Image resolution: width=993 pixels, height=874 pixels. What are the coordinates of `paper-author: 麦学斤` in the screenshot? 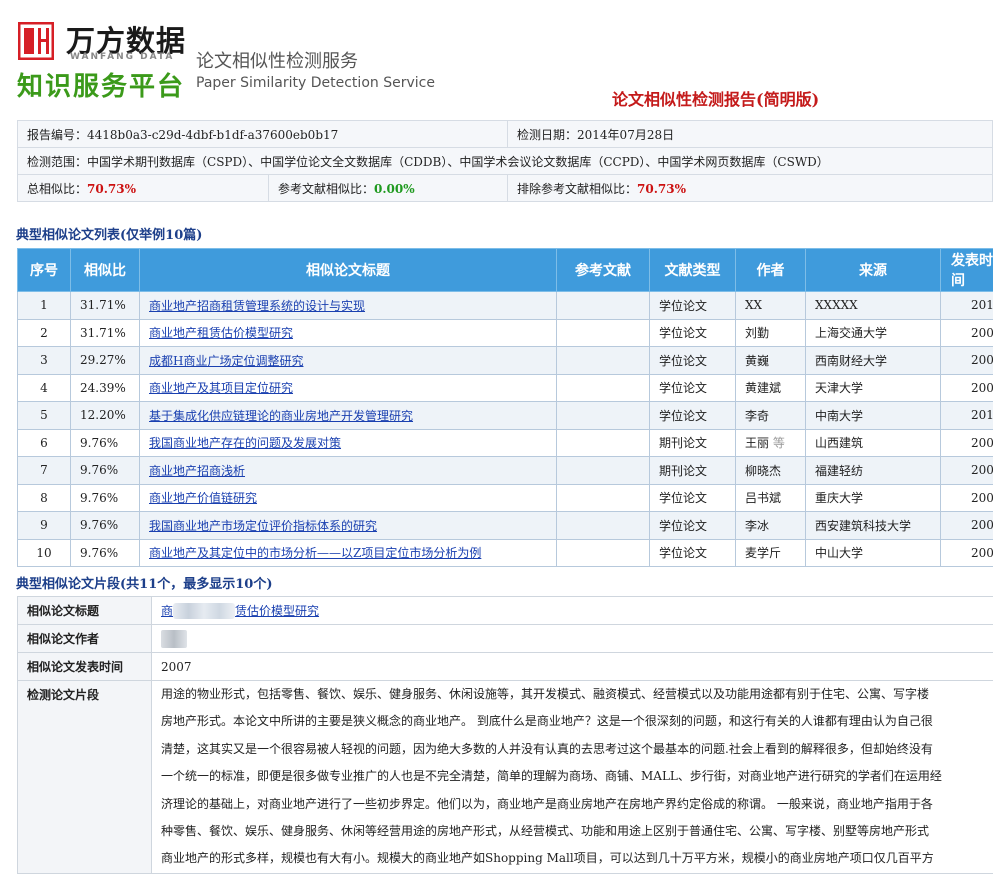 It's located at (763, 553).